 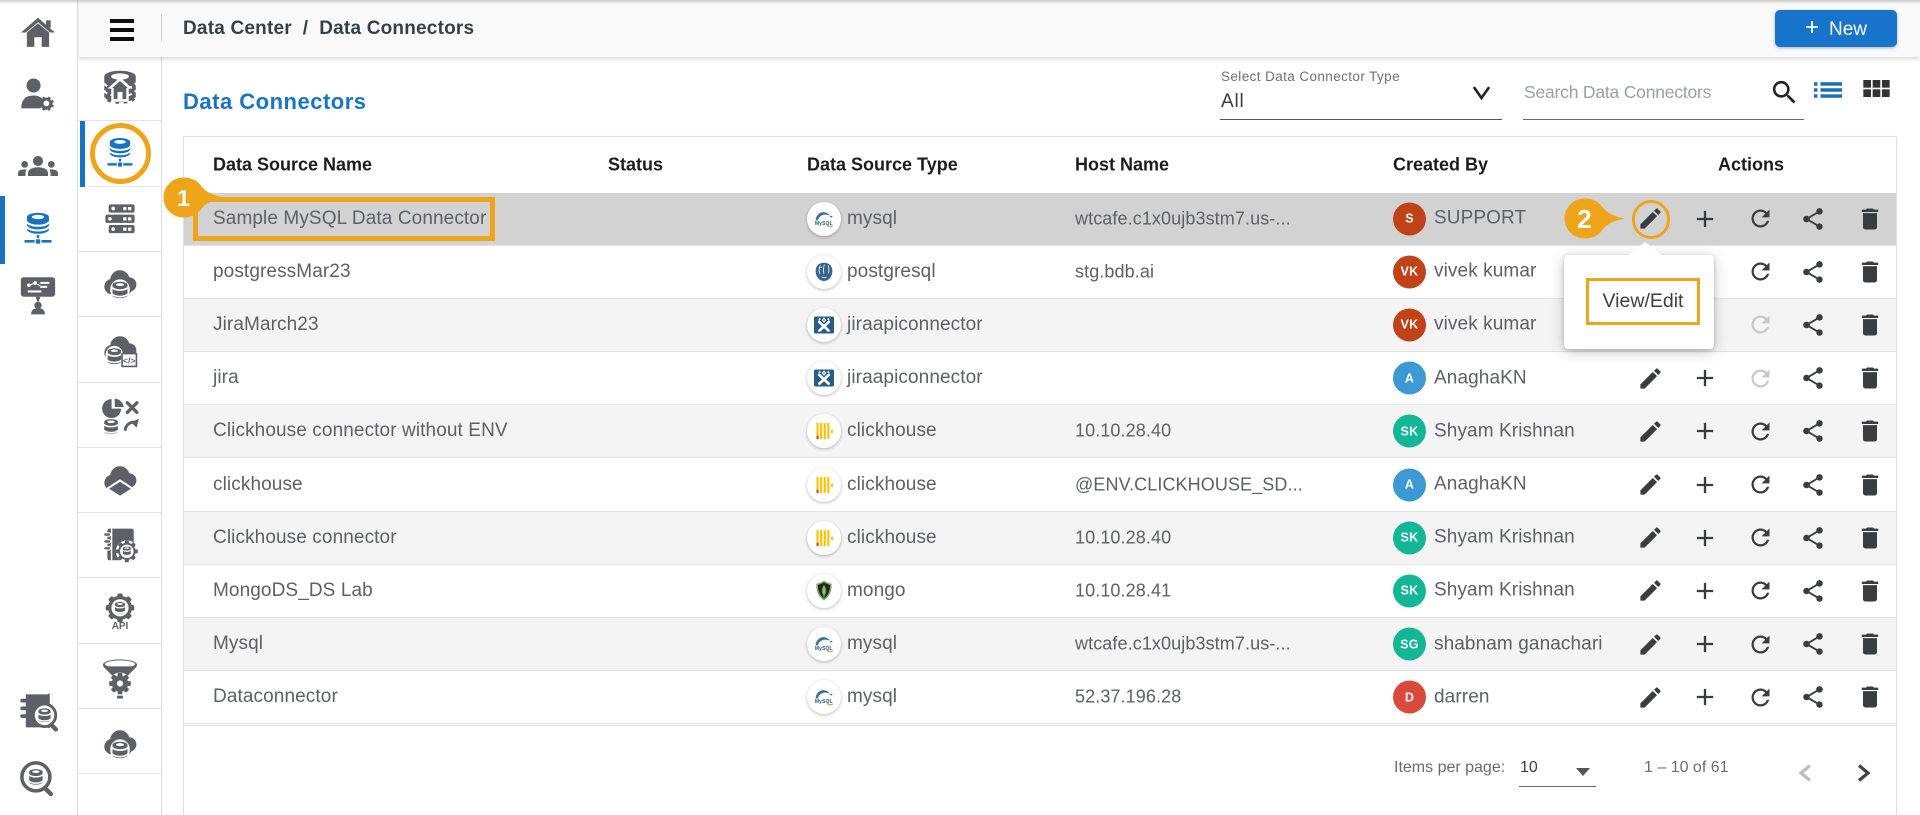 I want to click on svg-text: 1, so click(x=183, y=198).